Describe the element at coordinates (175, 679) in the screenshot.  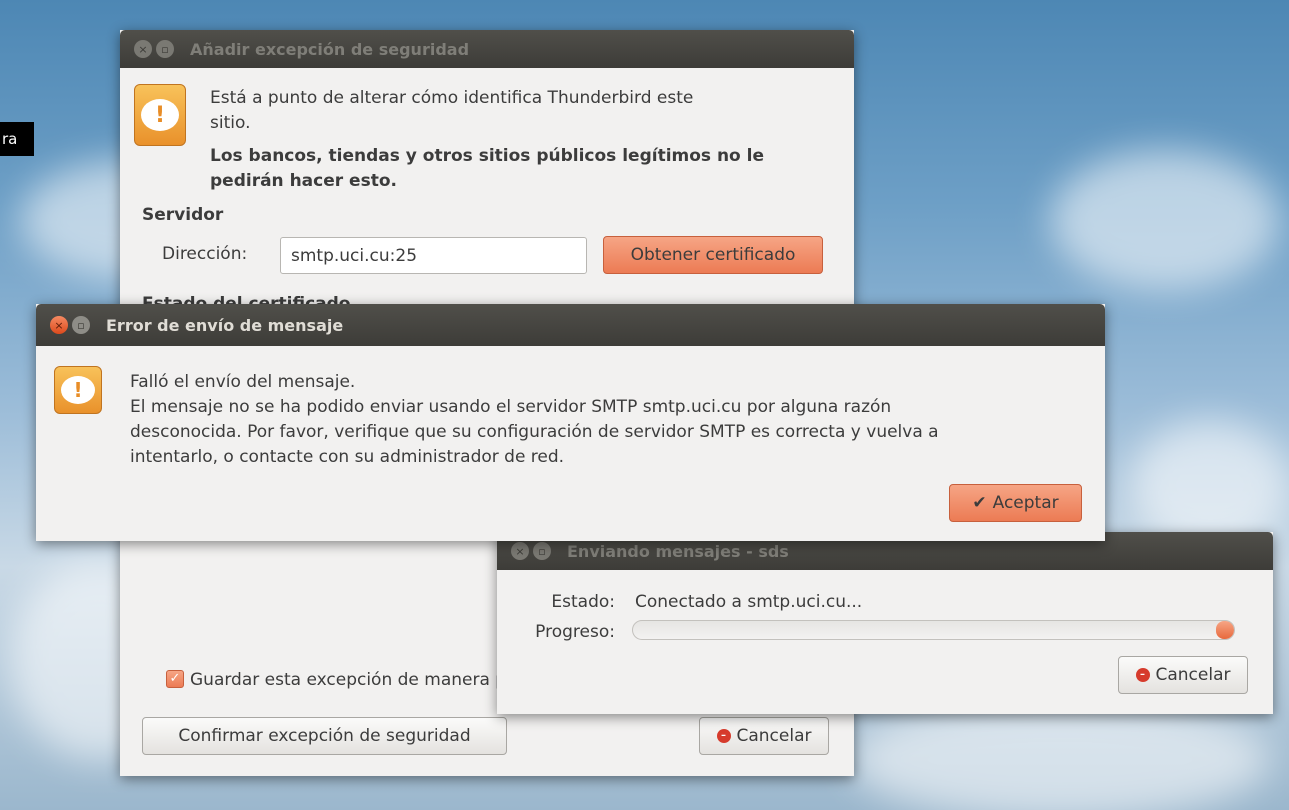
I see `save-exception-checkbox: ✓` at that location.